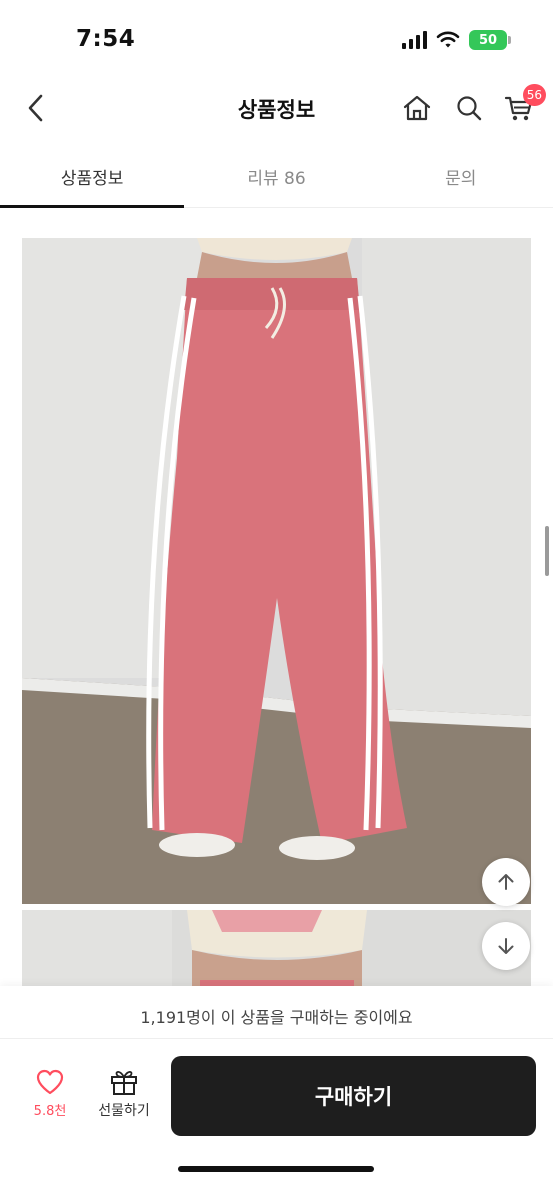  I want to click on status-icons: 50, so click(456, 40).